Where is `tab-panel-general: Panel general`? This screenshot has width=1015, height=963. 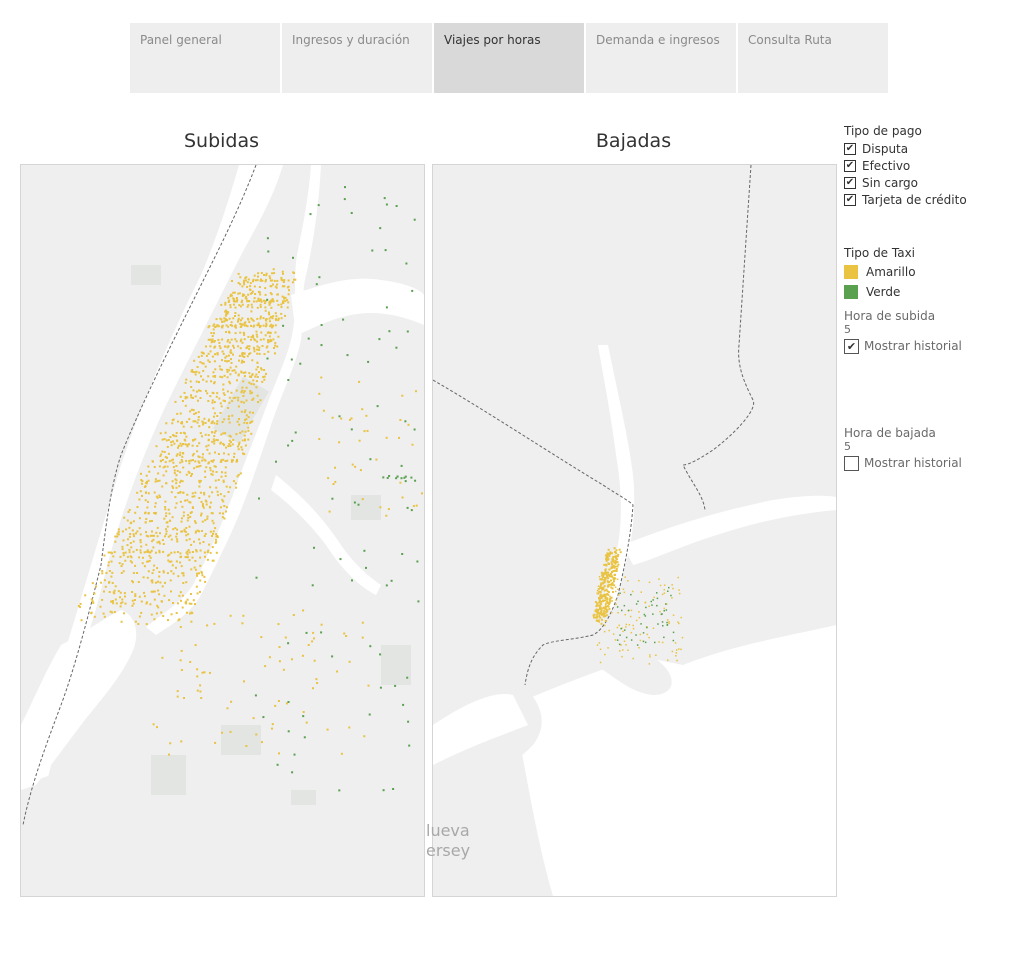
tab-panel-general: Panel general is located at coordinates (205, 58).